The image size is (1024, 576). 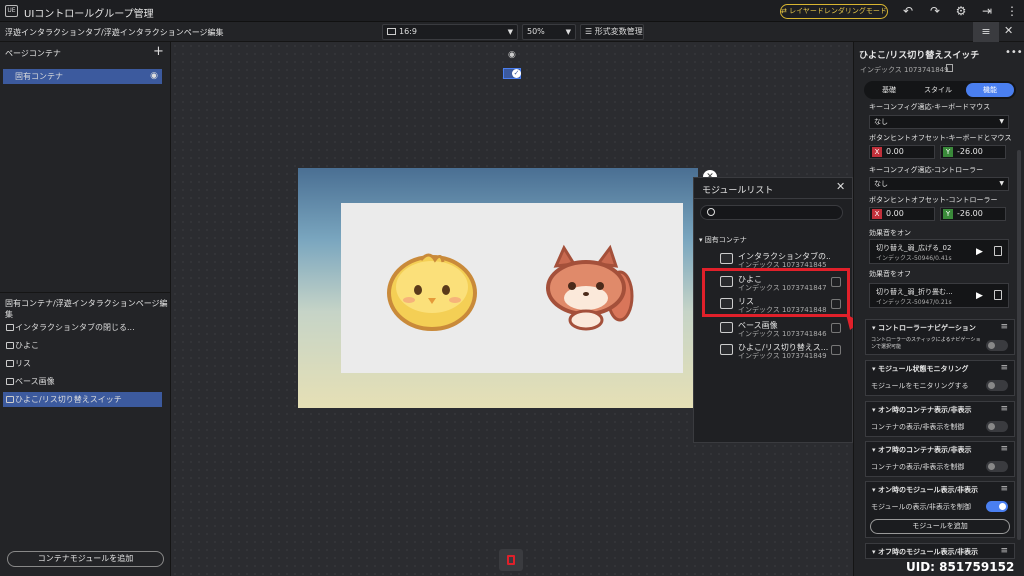 What do you see at coordinates (35, 381) in the screenshot?
I see `tree-item-label: ベース画像` at bounding box center [35, 381].